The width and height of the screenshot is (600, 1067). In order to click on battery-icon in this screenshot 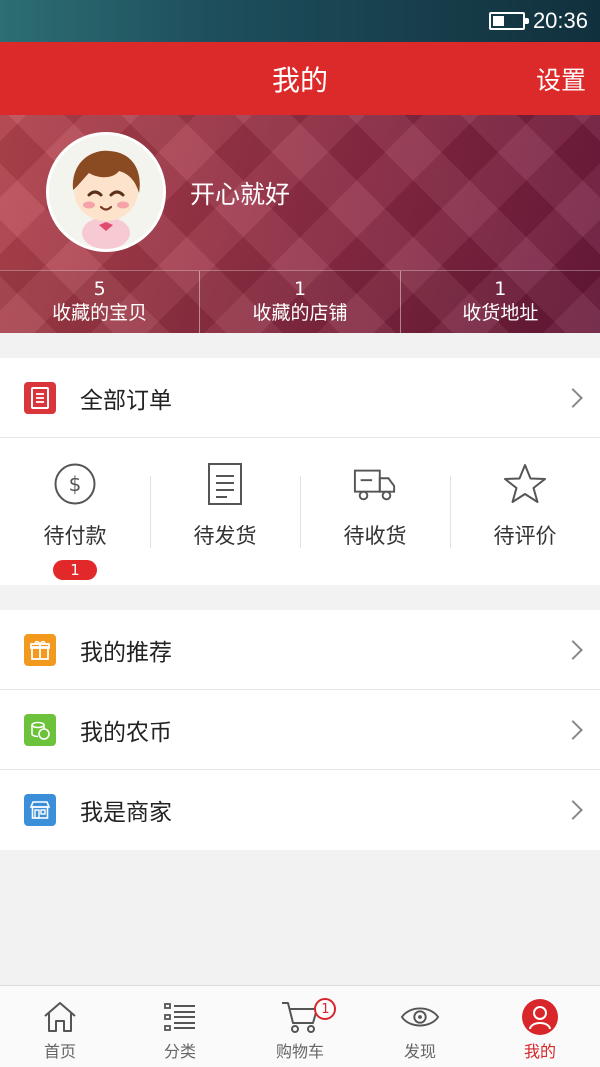, I will do `click(508, 21)`.